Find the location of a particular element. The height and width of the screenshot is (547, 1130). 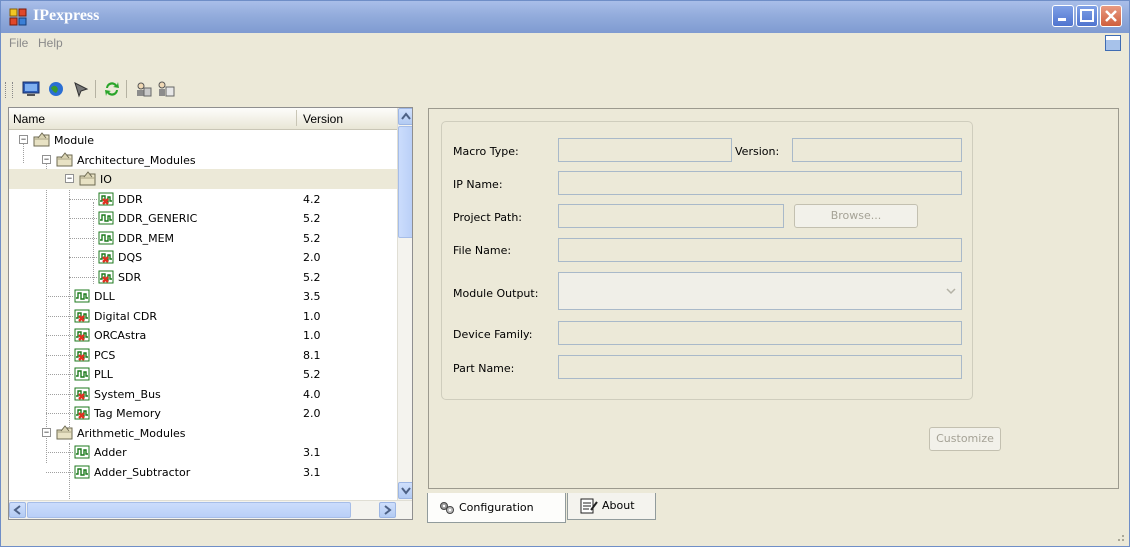

version-label: Version: is located at coordinates (757, 151).